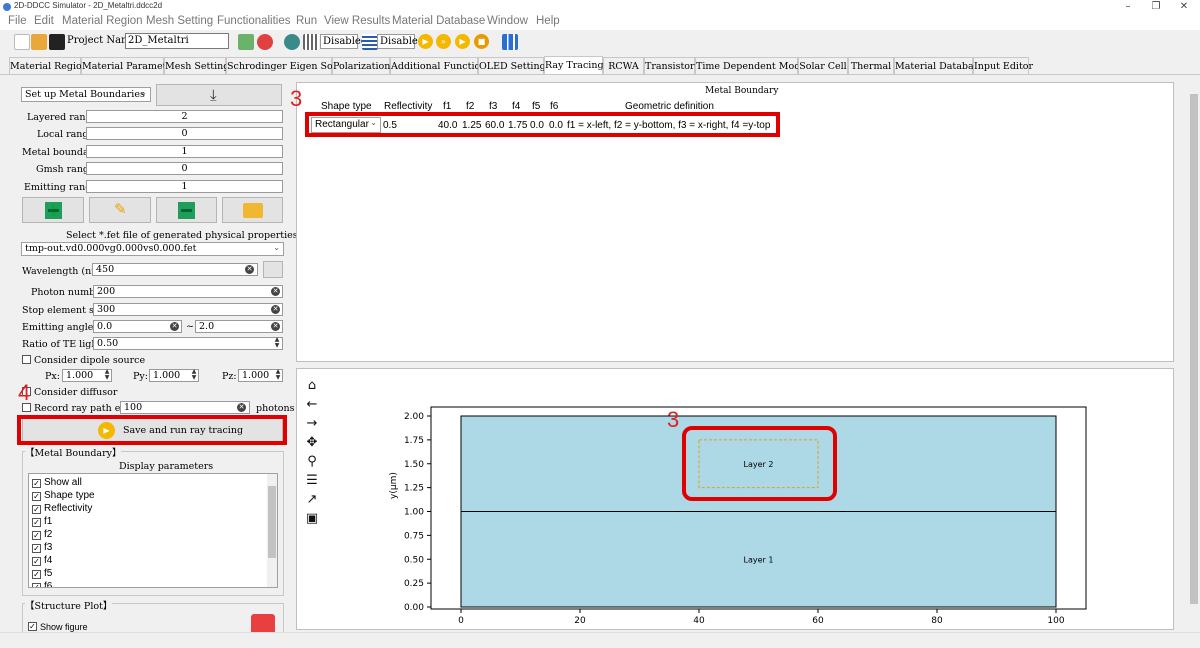 The width and height of the screenshot is (1200, 648). Describe the element at coordinates (39, 42) in the screenshot. I see `open-folder-icon` at that location.